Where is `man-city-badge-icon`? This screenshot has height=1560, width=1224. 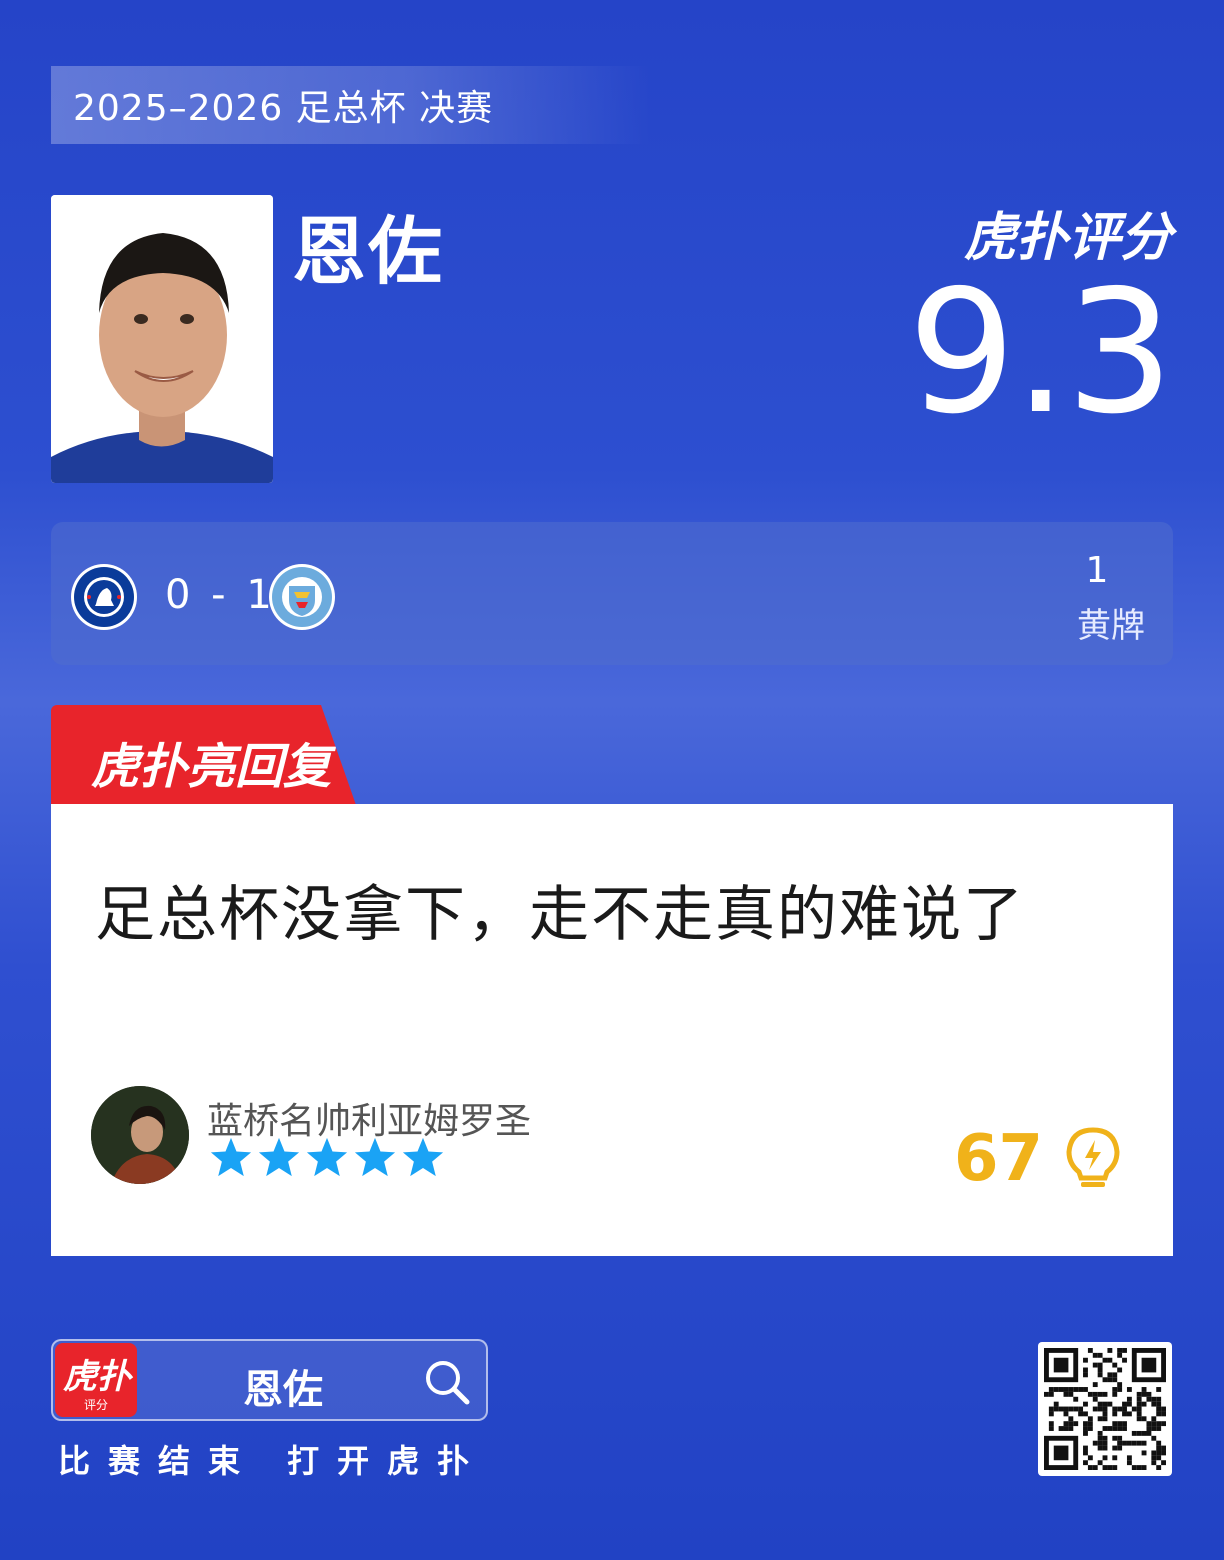 man-city-badge-icon is located at coordinates (302, 597).